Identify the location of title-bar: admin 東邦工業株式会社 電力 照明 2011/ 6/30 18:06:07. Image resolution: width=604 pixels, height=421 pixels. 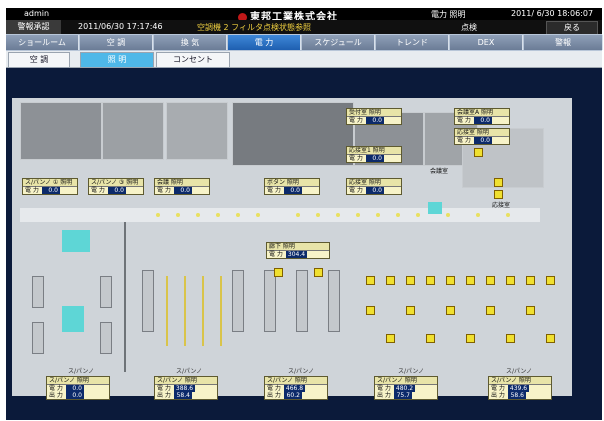
(304, 15).